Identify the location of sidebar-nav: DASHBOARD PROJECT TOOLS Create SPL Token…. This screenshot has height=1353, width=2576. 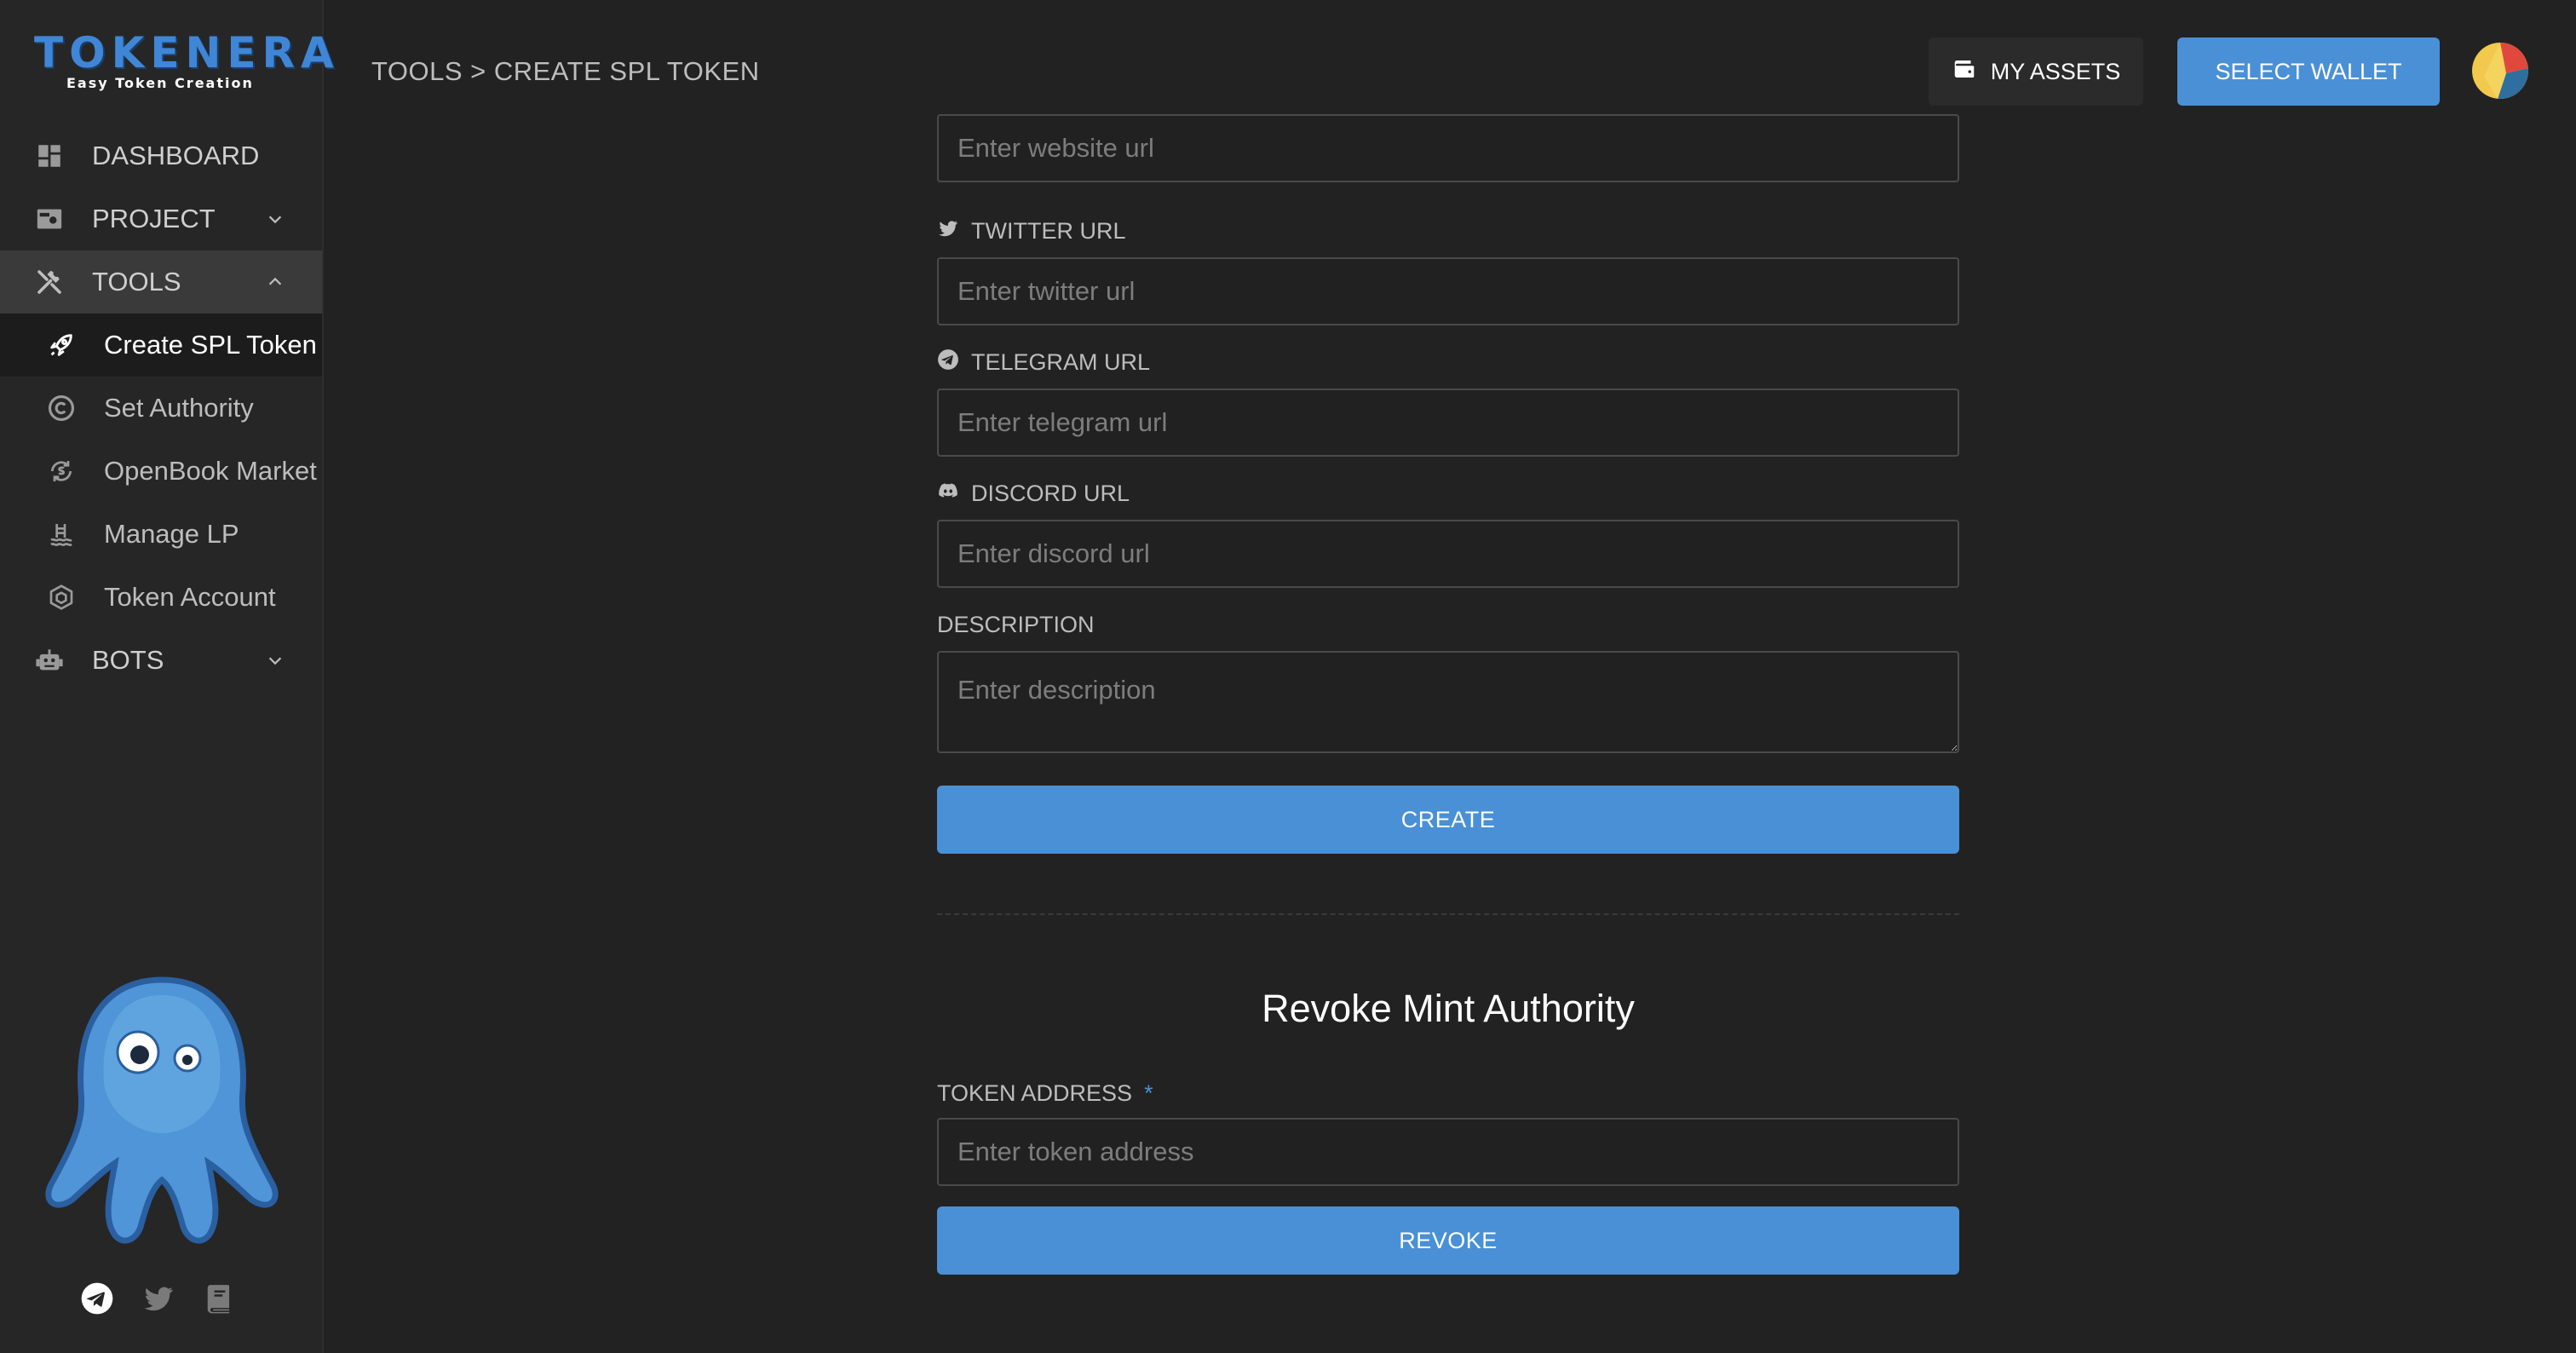
(161, 408).